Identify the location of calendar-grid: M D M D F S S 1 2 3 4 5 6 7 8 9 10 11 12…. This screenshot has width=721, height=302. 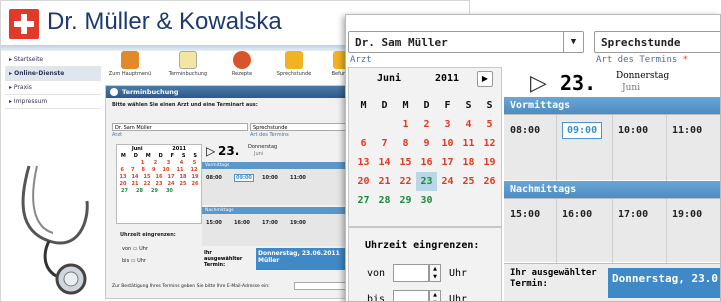
(426, 153).